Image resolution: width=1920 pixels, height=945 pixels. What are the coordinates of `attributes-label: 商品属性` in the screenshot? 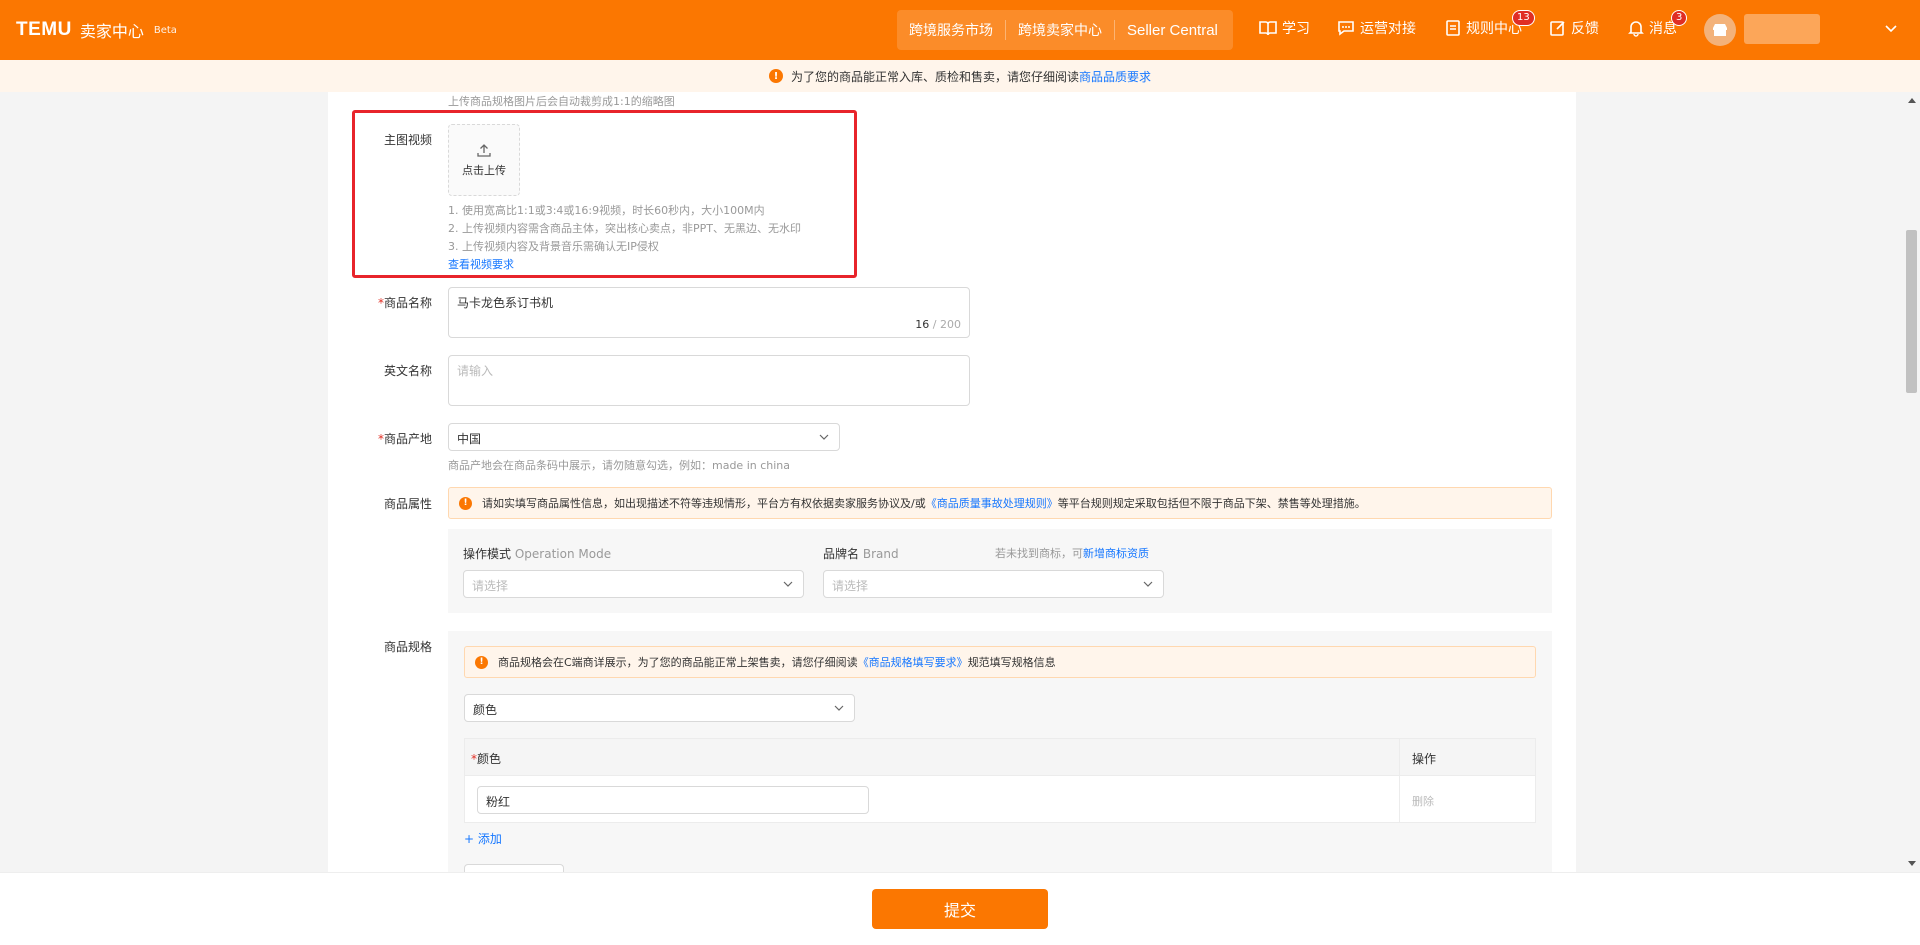 It's located at (407, 504).